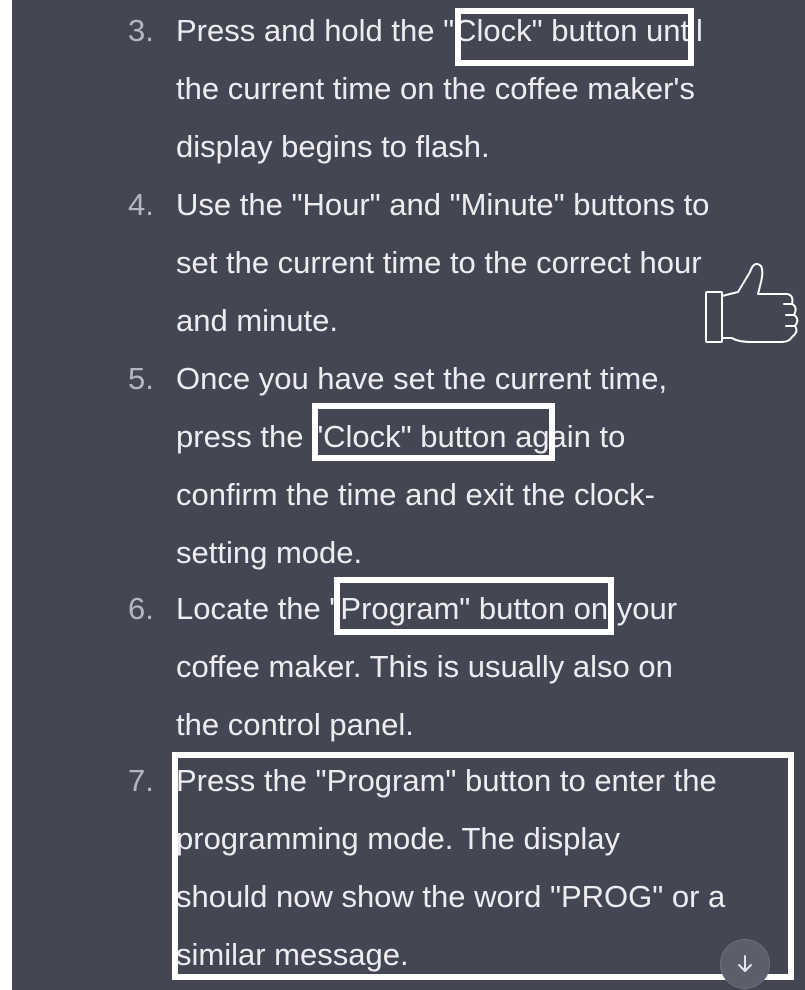 The width and height of the screenshot is (805, 990). Describe the element at coordinates (269, 552) in the screenshot. I see `step-line: setting mode.` at that location.